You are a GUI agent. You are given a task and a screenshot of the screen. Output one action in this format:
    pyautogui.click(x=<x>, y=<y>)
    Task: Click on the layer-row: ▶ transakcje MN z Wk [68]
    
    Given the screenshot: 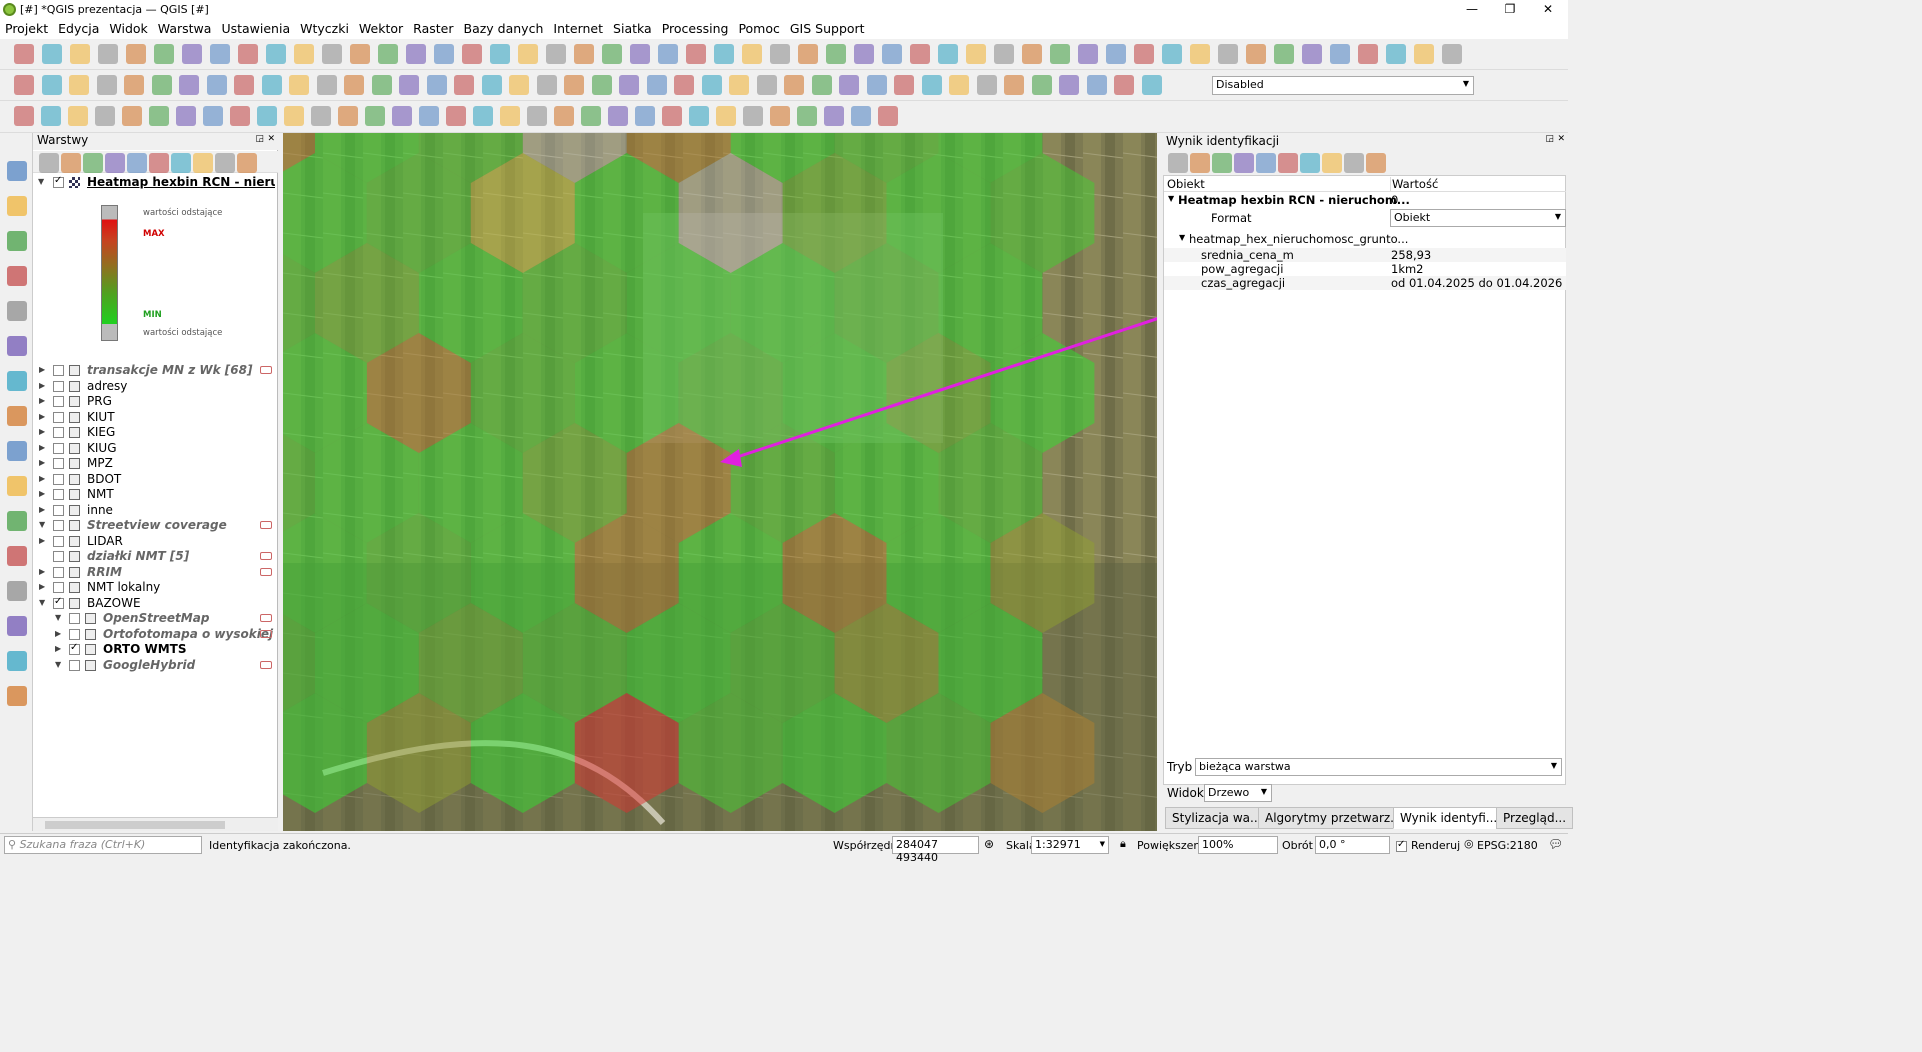 What is the action you would take?
    pyautogui.click(x=155, y=370)
    